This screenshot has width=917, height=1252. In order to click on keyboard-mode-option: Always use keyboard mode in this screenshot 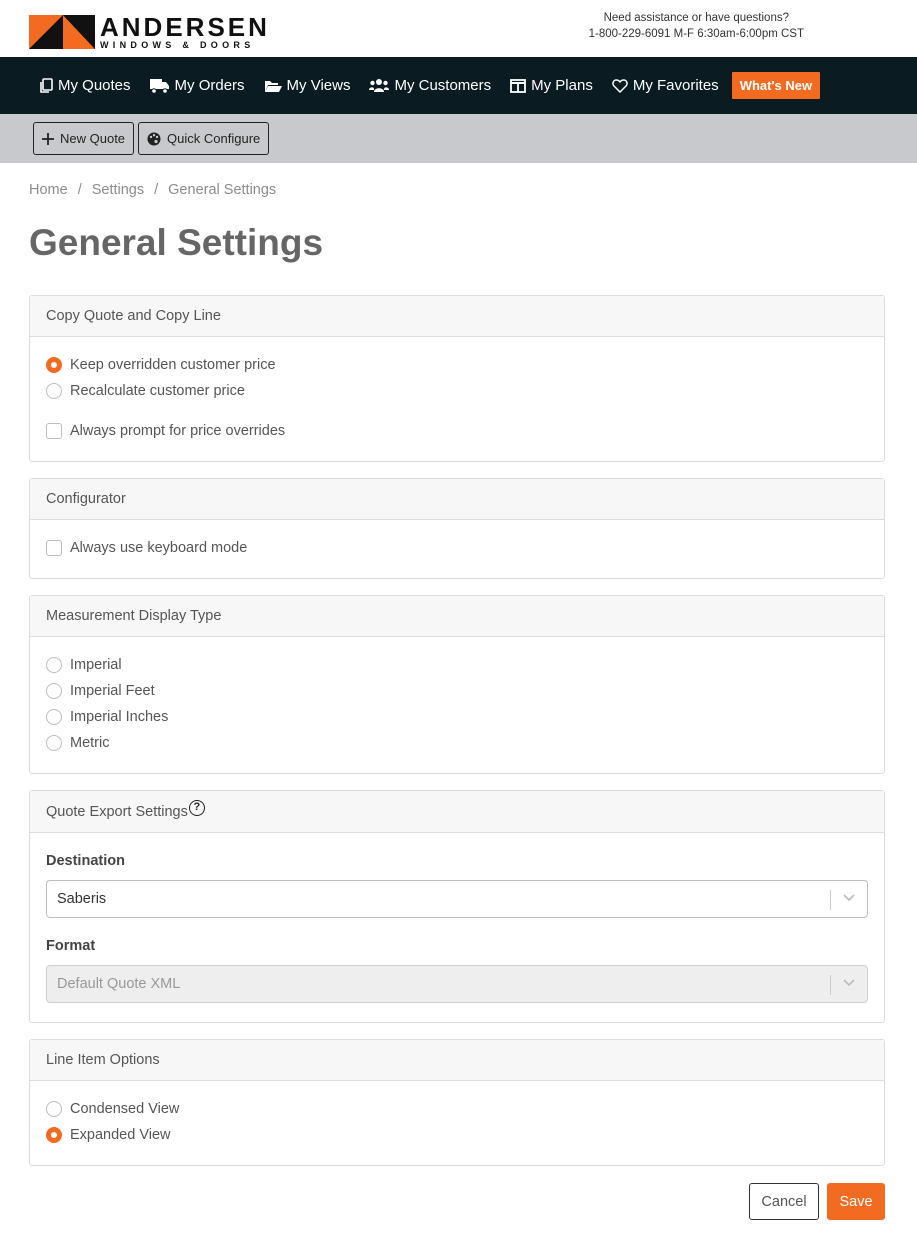, I will do `click(457, 548)`.